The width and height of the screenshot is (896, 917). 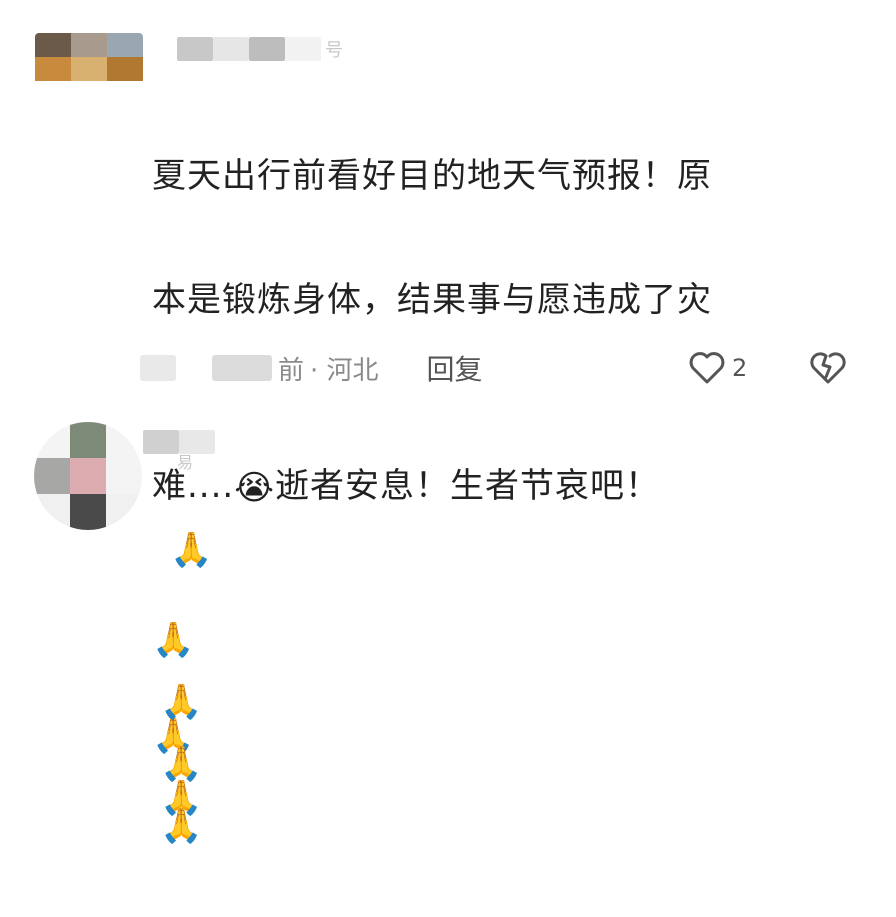 What do you see at coordinates (344, 370) in the screenshot?
I see `location: · 河北` at bounding box center [344, 370].